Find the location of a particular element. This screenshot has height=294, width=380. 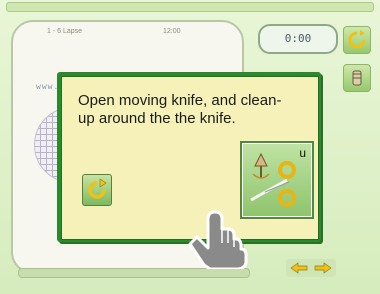

undo-icon is located at coordinates (97, 188).